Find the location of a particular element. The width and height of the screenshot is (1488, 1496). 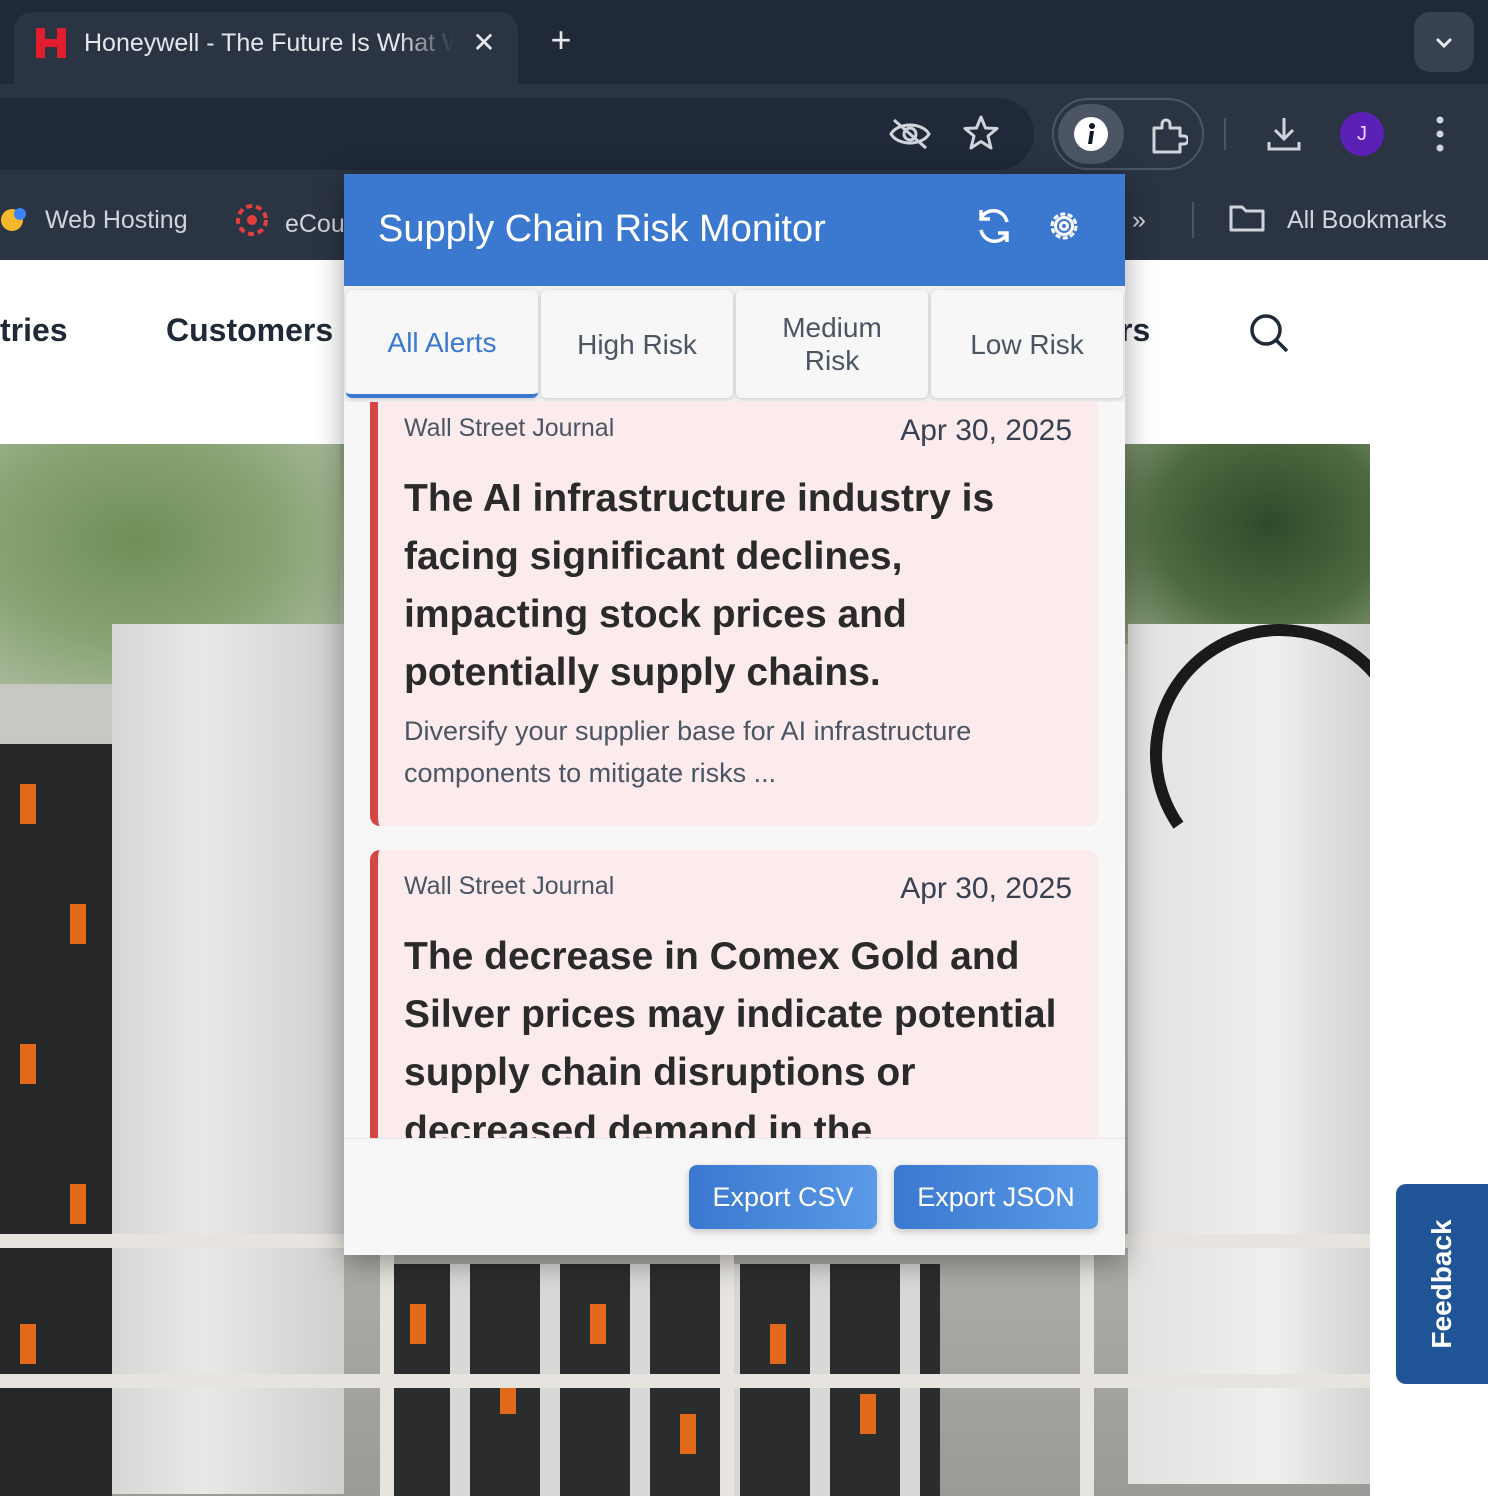

new-tab-button: + is located at coordinates (561, 41).